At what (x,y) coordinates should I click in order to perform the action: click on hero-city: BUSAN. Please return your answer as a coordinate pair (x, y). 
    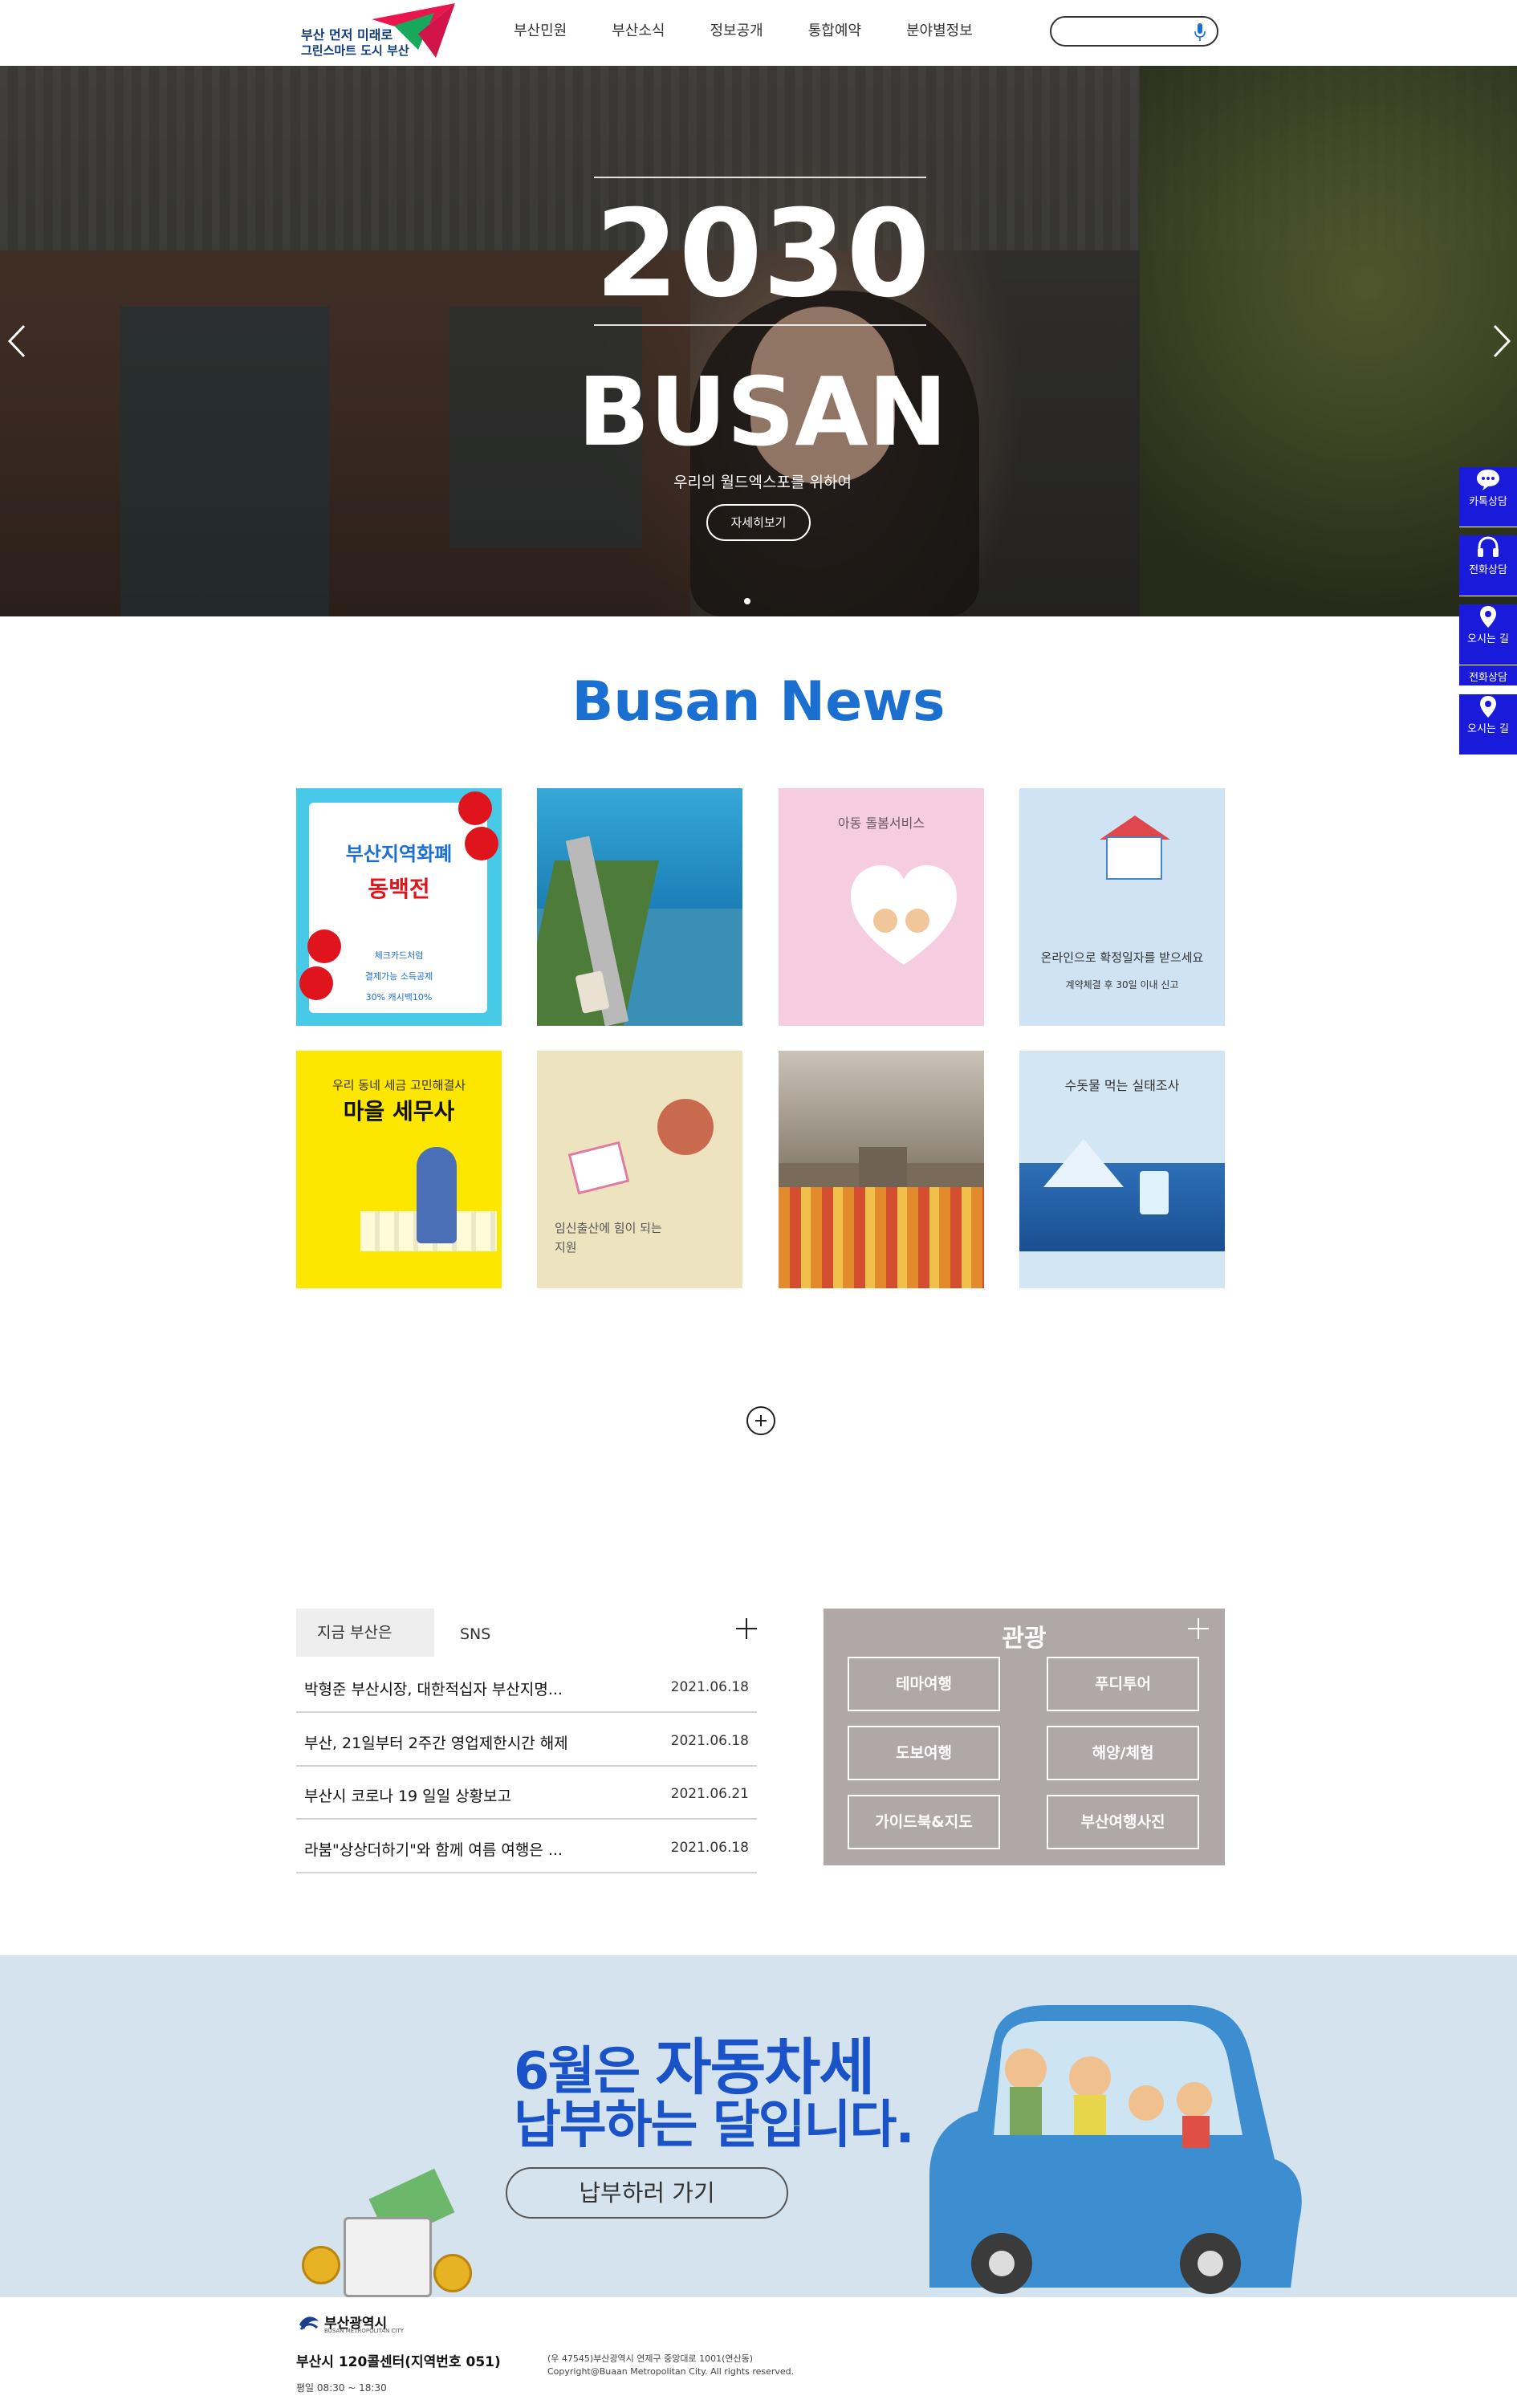
    Looking at the image, I should click on (762, 412).